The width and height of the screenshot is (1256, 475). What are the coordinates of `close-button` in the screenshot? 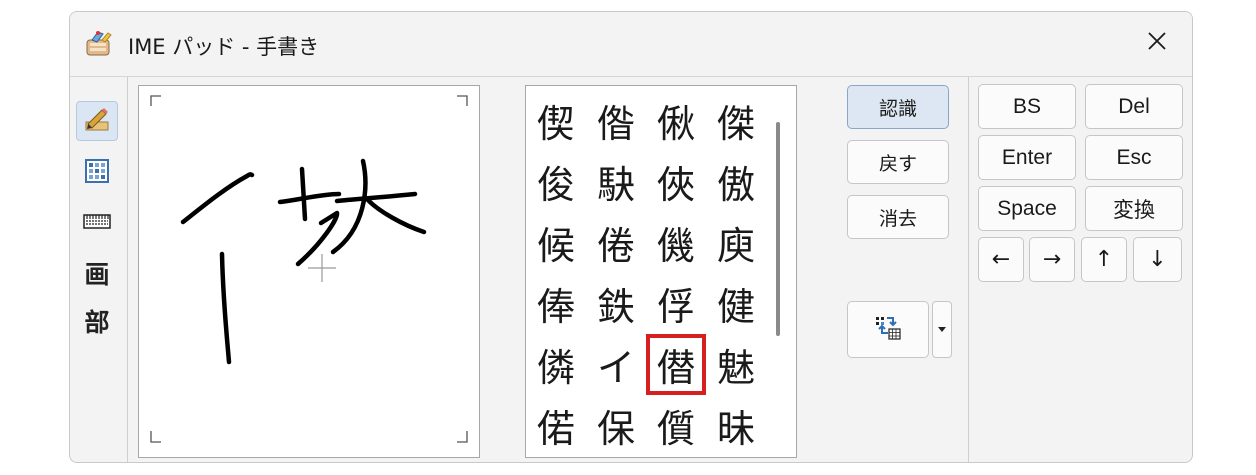 It's located at (1157, 43).